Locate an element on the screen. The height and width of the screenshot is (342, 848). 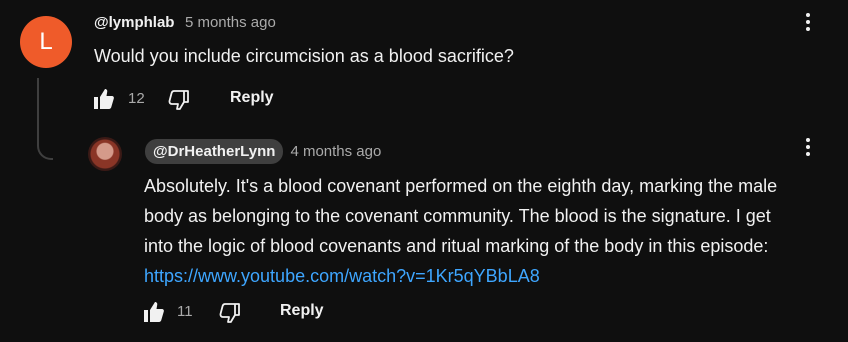
reply-header: @DrHeatherLynn 4 months ago is located at coordinates (263, 151).